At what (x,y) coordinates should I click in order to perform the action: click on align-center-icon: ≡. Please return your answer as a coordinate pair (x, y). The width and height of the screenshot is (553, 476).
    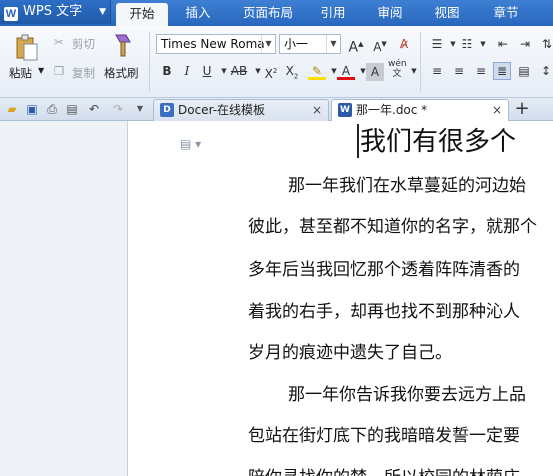
    Looking at the image, I should click on (459, 71).